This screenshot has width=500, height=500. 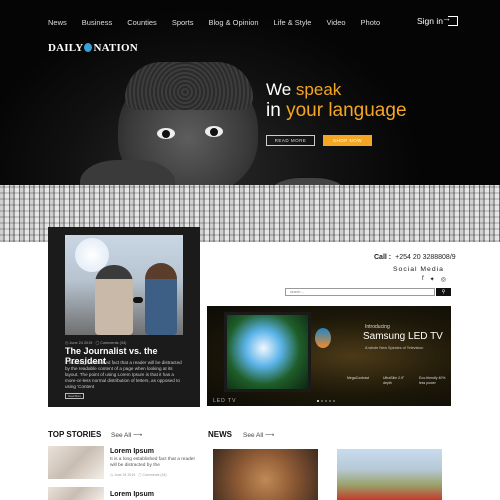 I want to click on news-see-all: See All ⟶, so click(x=258, y=435).